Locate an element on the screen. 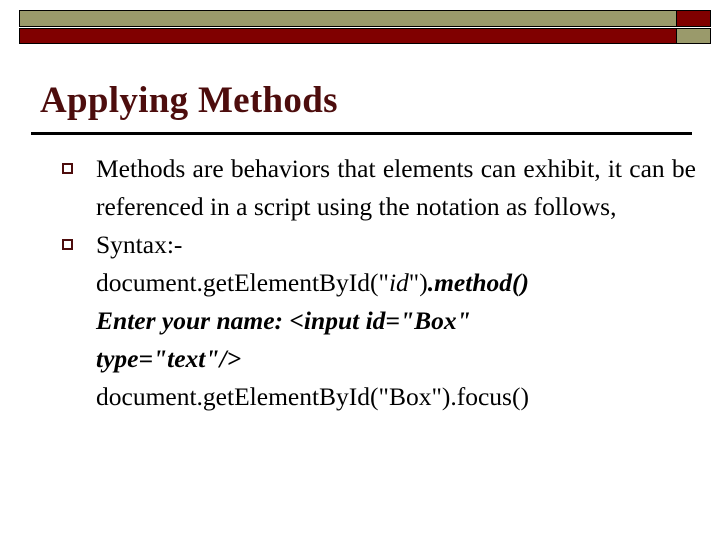 This screenshot has height=540, width=720. title-divider is located at coordinates (361, 133).